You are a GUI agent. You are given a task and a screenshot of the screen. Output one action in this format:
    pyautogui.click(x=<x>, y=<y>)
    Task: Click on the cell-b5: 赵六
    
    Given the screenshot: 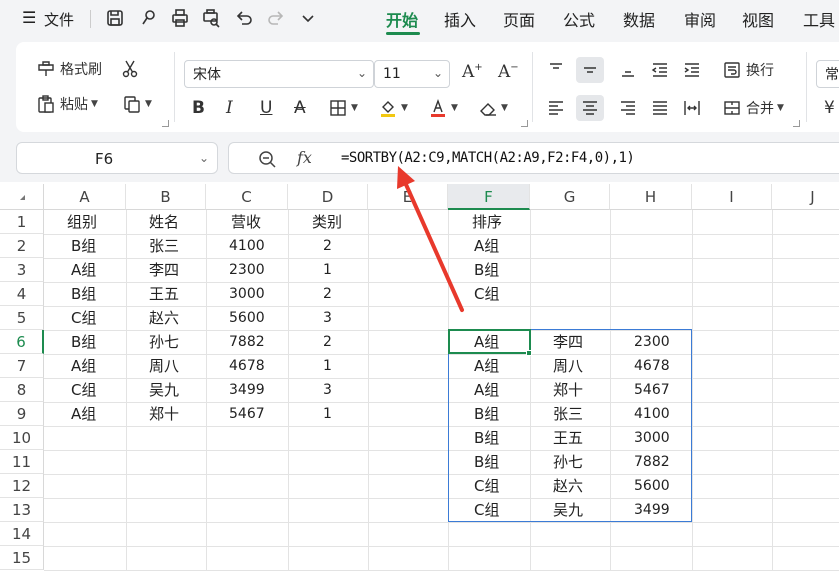 What is the action you would take?
    pyautogui.click(x=164, y=318)
    